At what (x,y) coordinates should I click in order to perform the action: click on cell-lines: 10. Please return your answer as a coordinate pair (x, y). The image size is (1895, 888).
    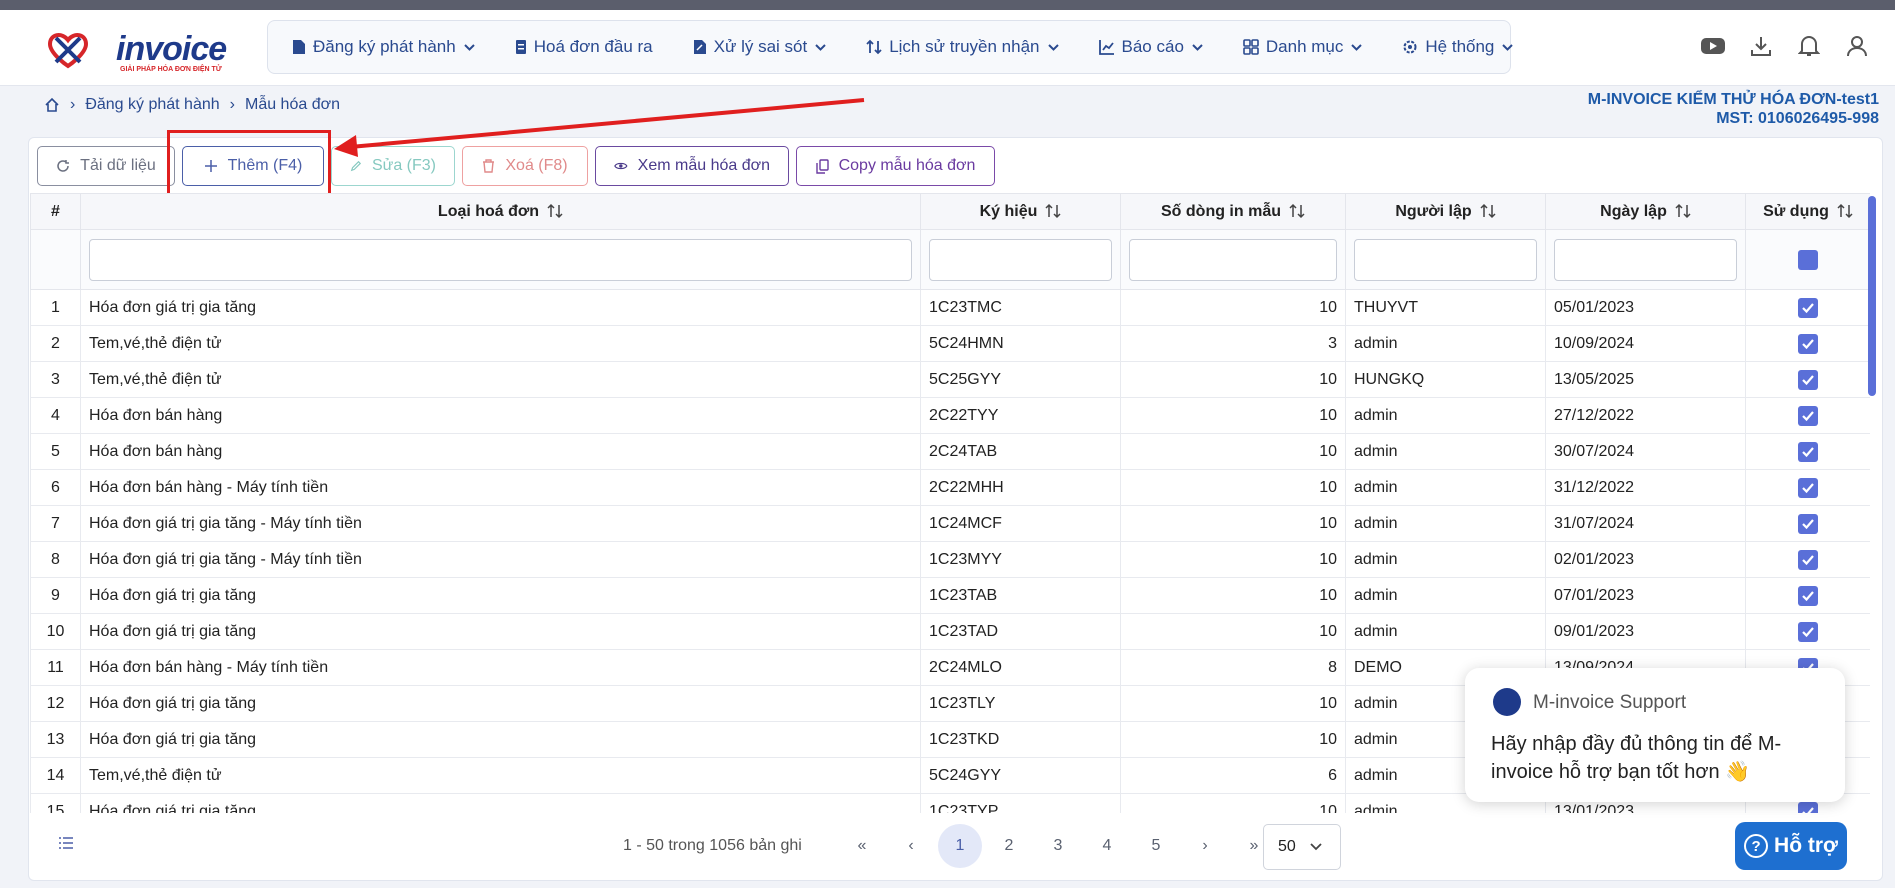
    Looking at the image, I should click on (1233, 451).